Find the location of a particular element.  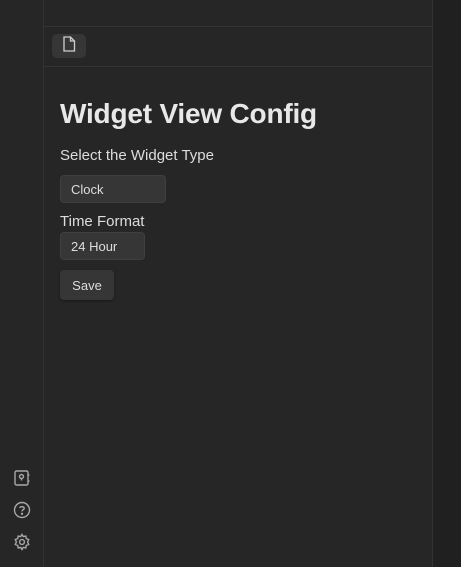

vault-icon is located at coordinates (22, 478).